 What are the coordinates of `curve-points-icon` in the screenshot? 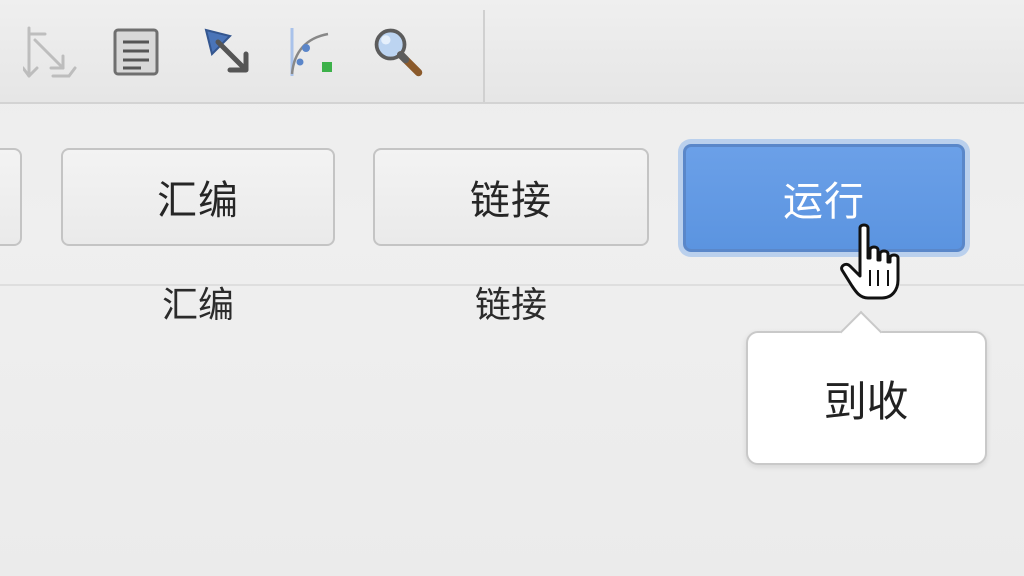 It's located at (312, 52).